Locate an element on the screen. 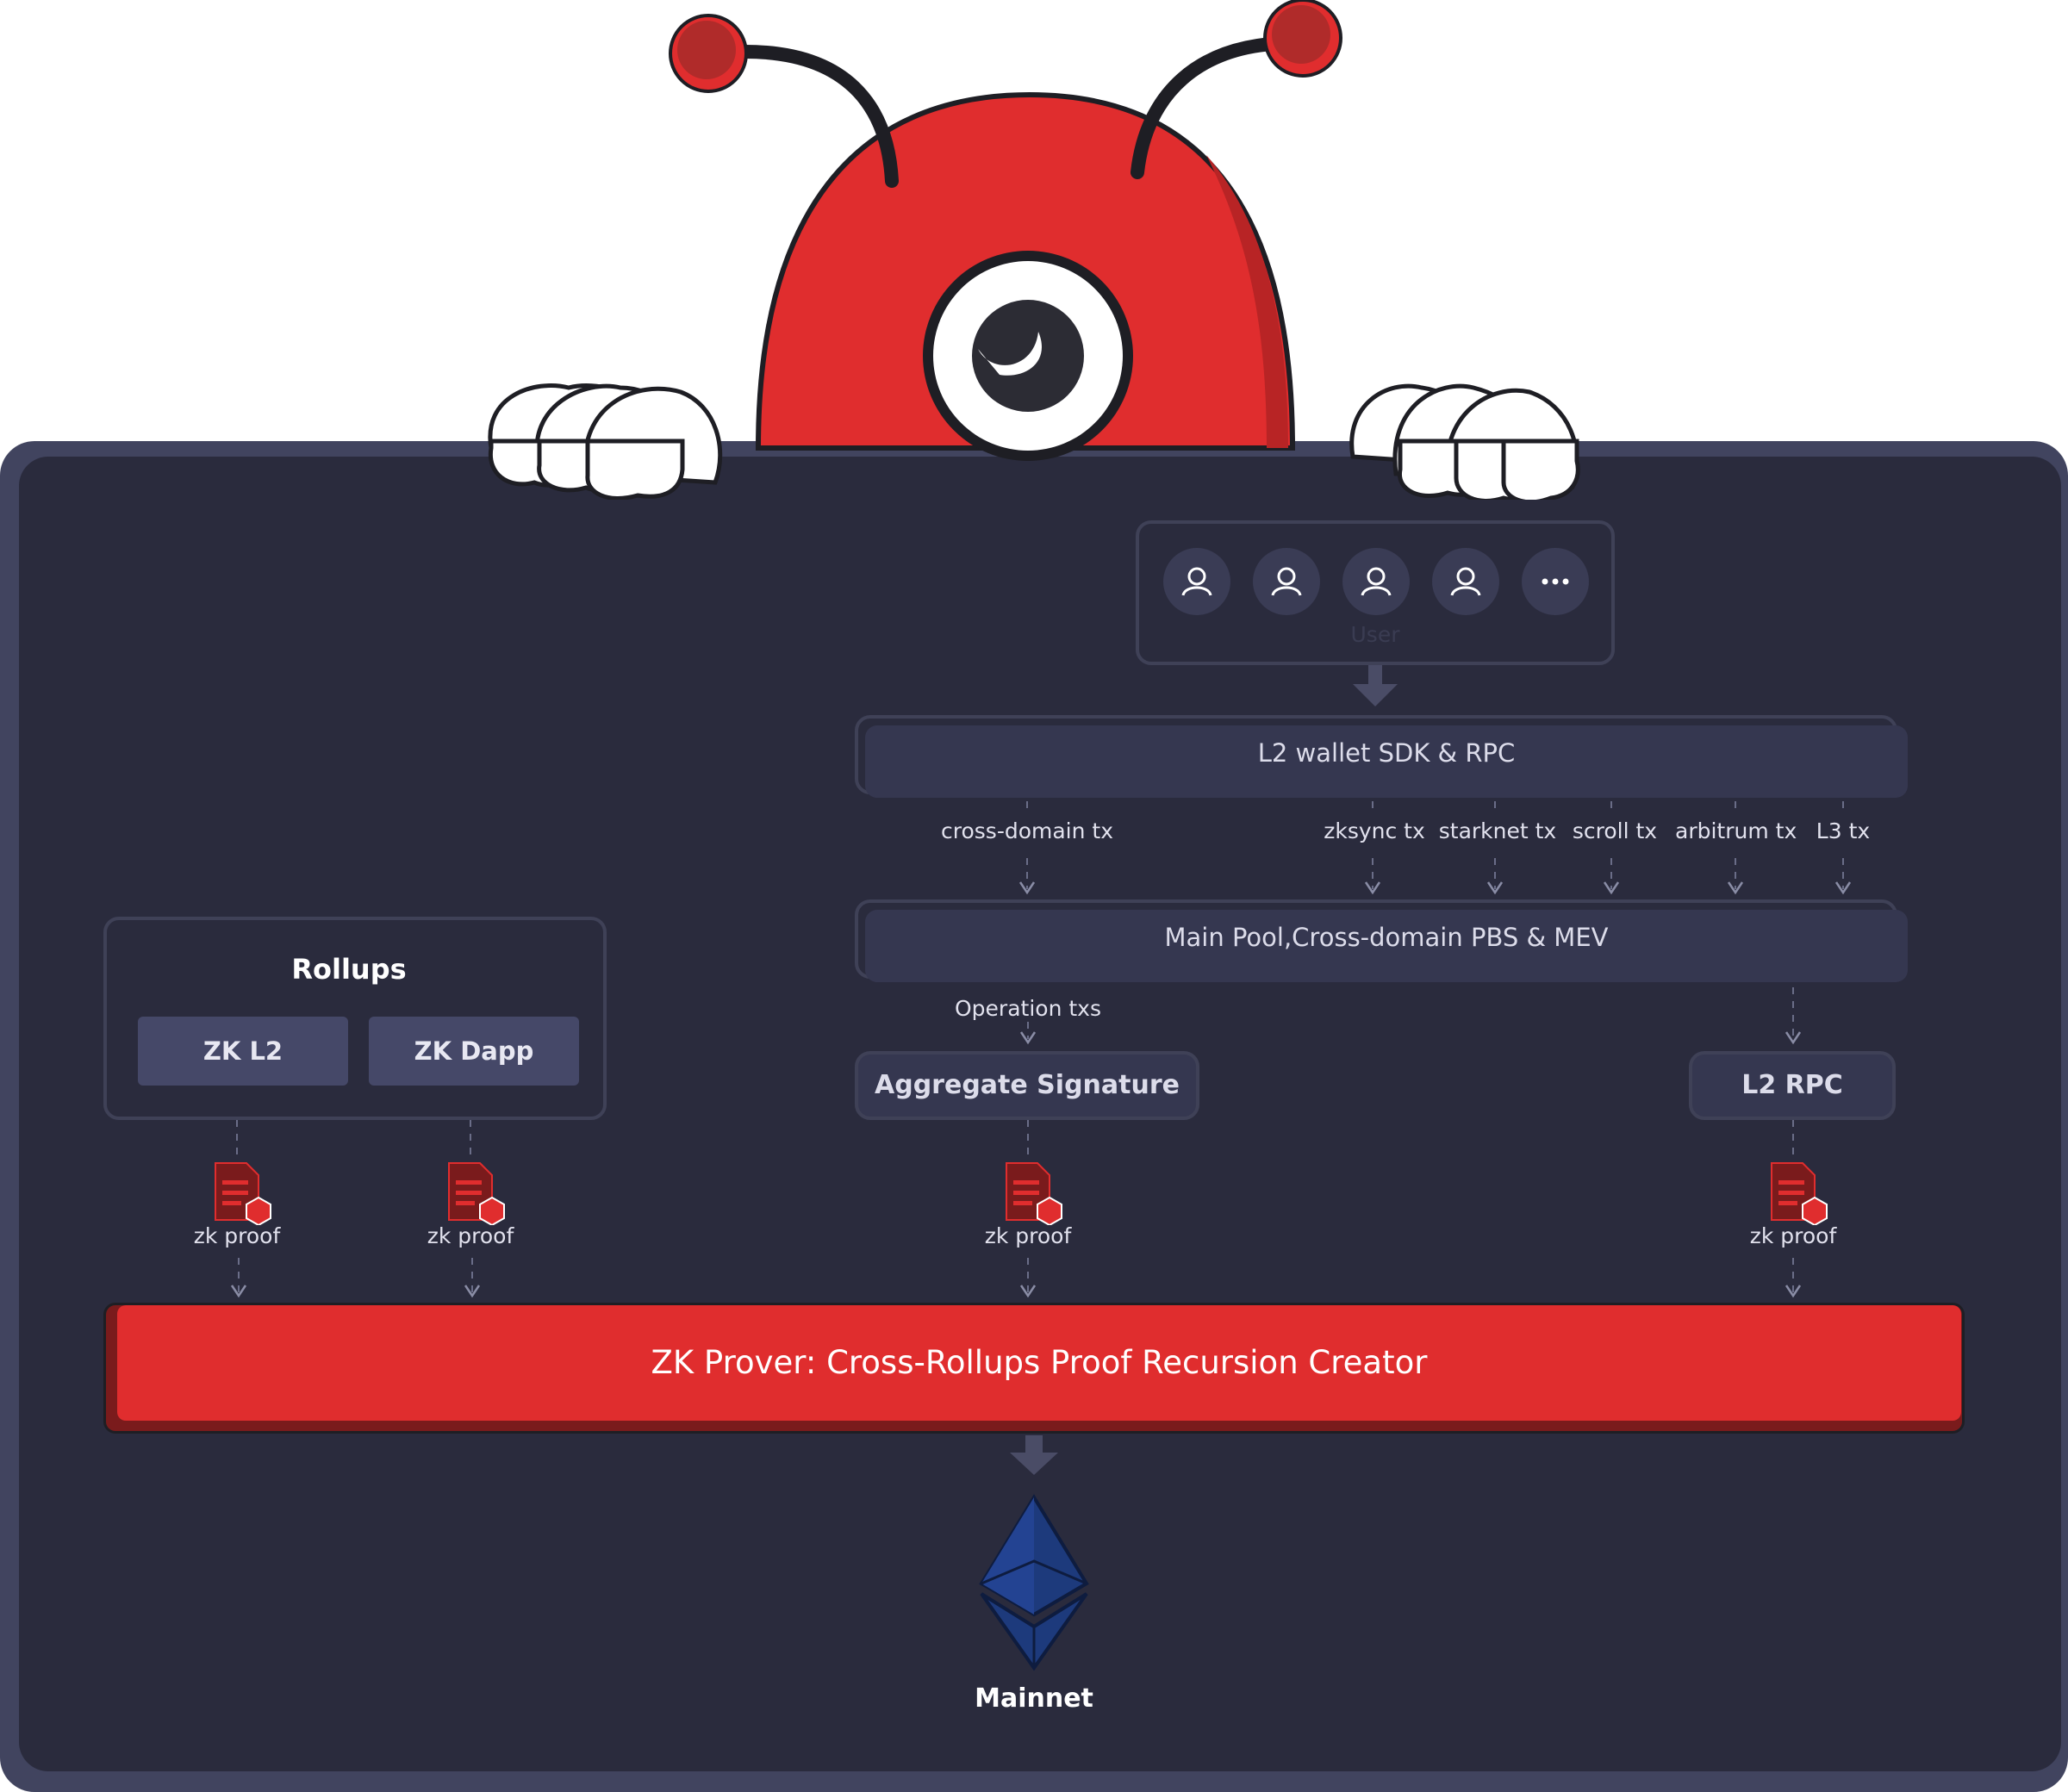 This screenshot has width=2068, height=1792. user-list is located at coordinates (1376, 582).